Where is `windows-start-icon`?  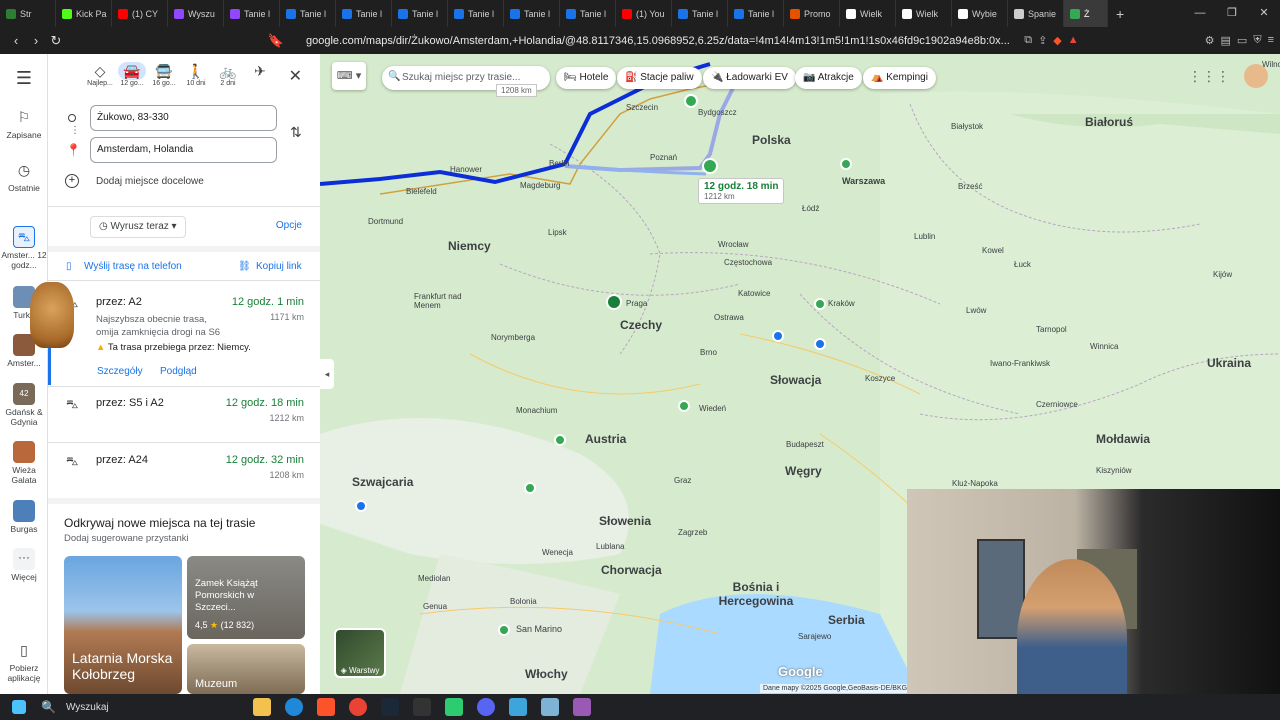
windows-start-icon is located at coordinates (19, 707).